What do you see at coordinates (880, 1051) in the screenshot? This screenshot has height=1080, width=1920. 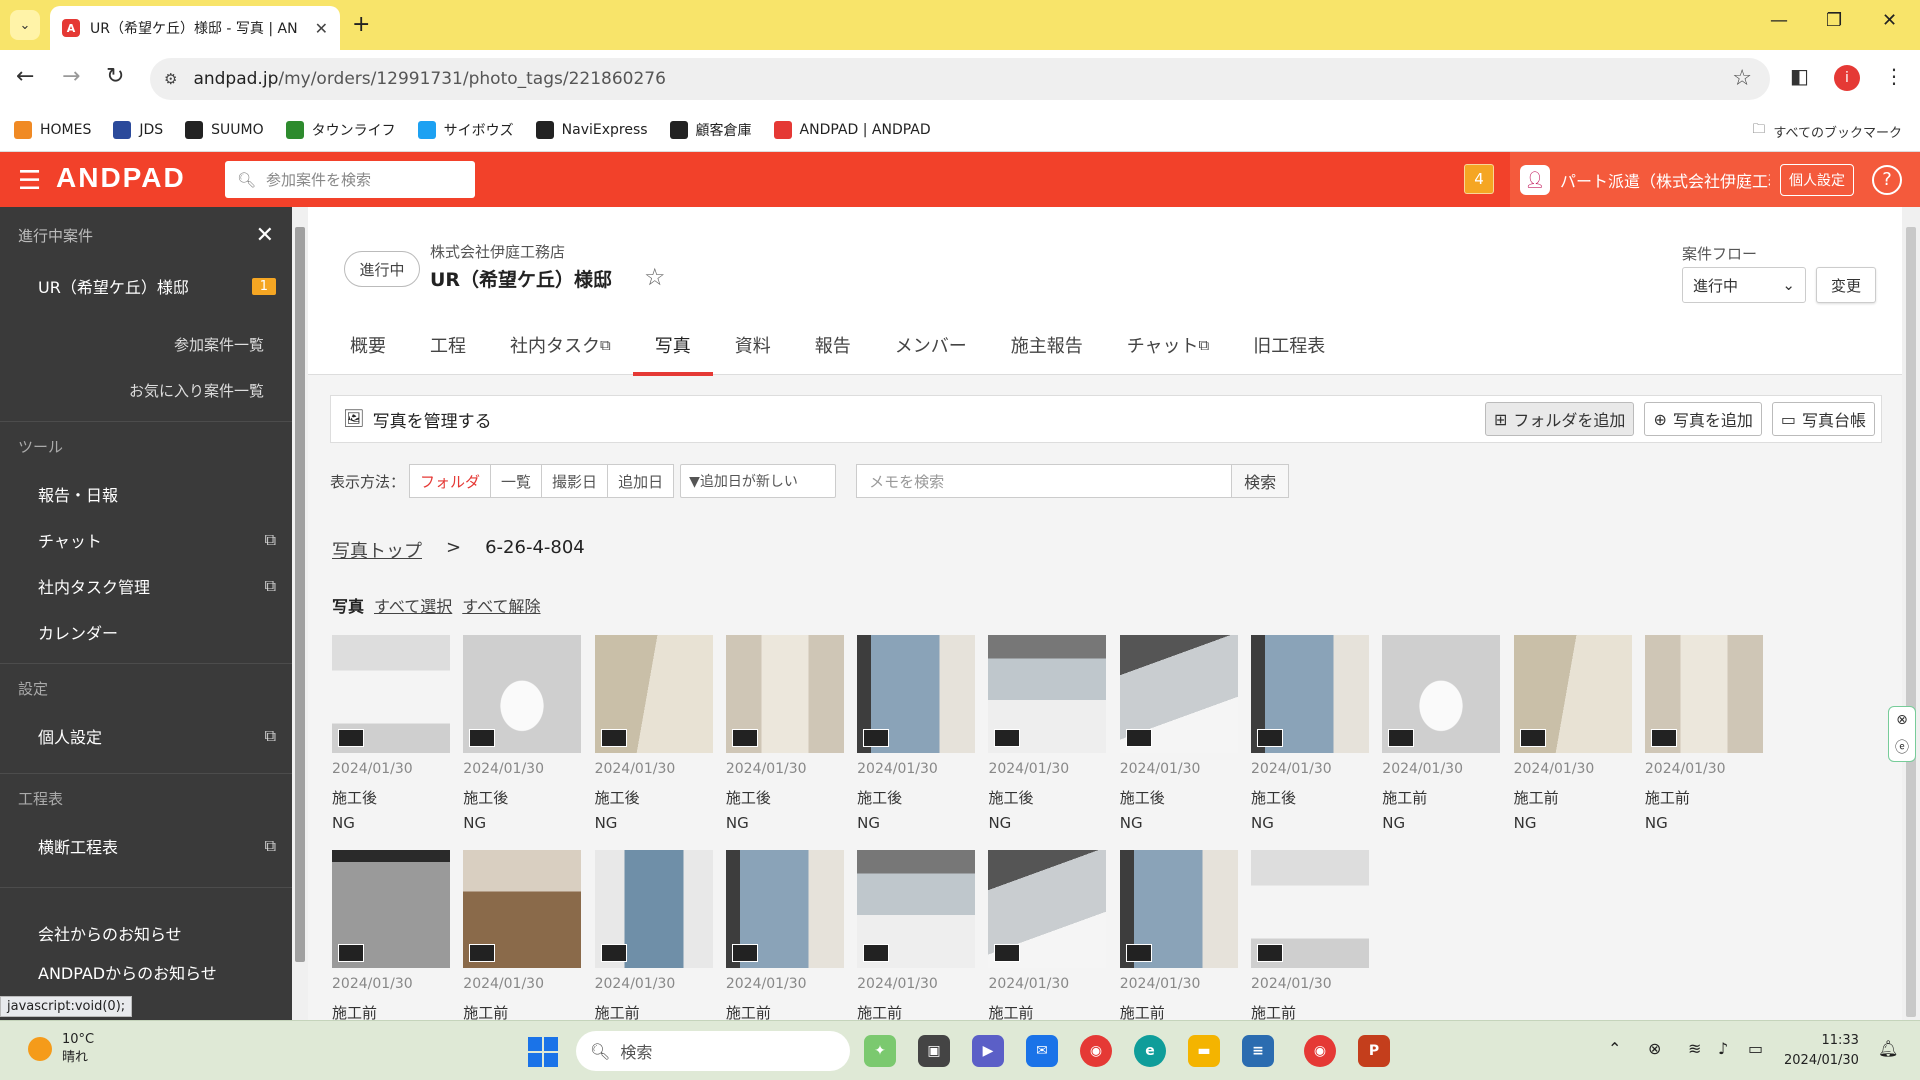 I see `copilot-icon: ✦` at bounding box center [880, 1051].